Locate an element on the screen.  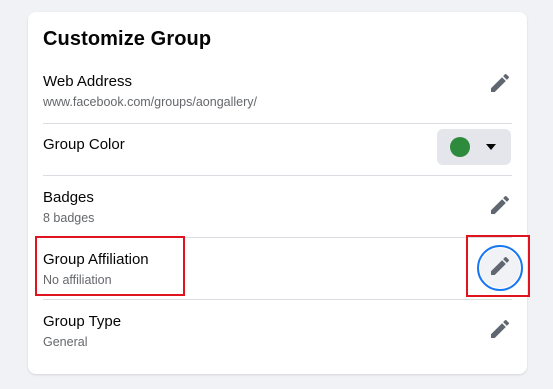
caret-down-icon is located at coordinates (491, 147).